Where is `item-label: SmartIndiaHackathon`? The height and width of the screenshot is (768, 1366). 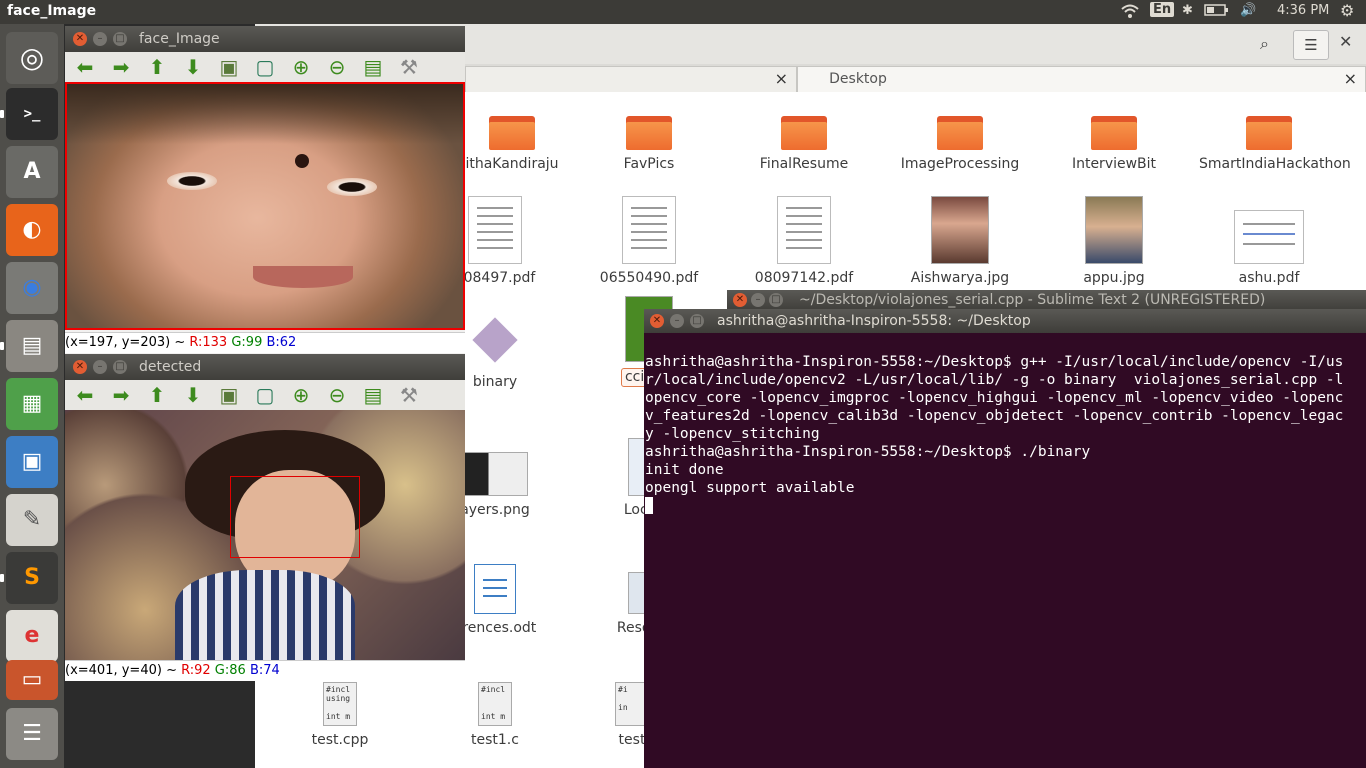 item-label: SmartIndiaHackathon is located at coordinates (1275, 164).